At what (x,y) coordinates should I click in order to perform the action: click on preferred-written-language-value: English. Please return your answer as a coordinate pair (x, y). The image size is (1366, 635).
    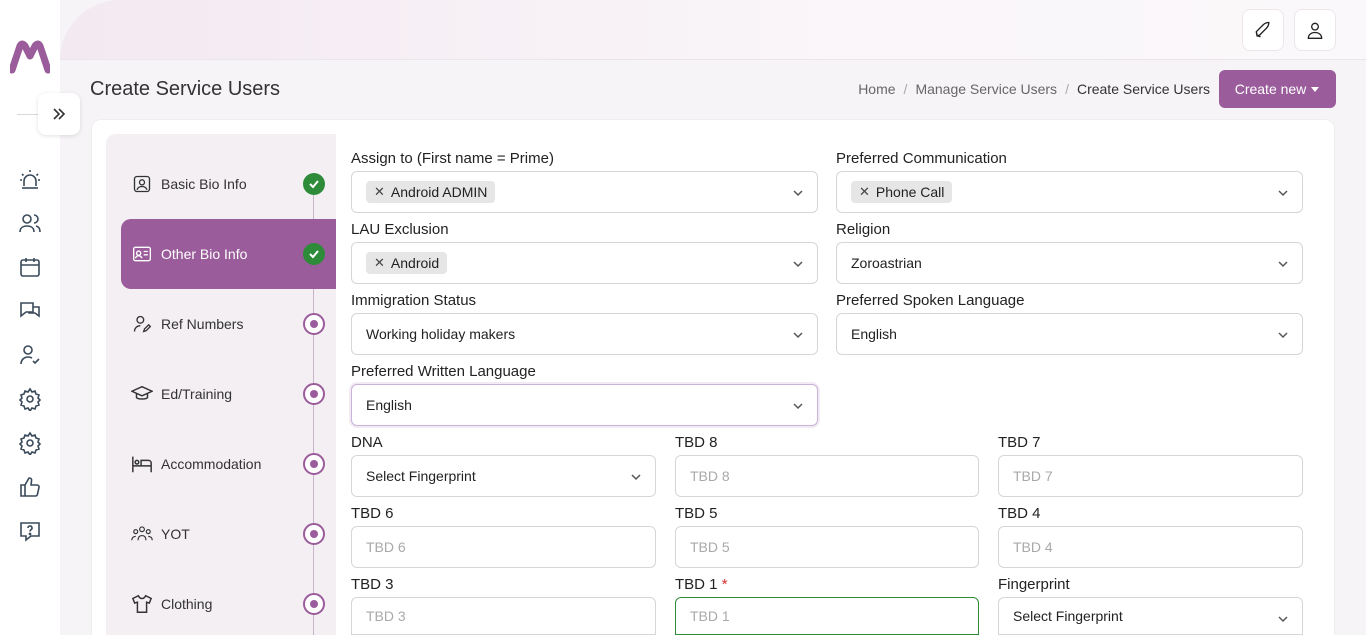
    Looking at the image, I should click on (389, 405).